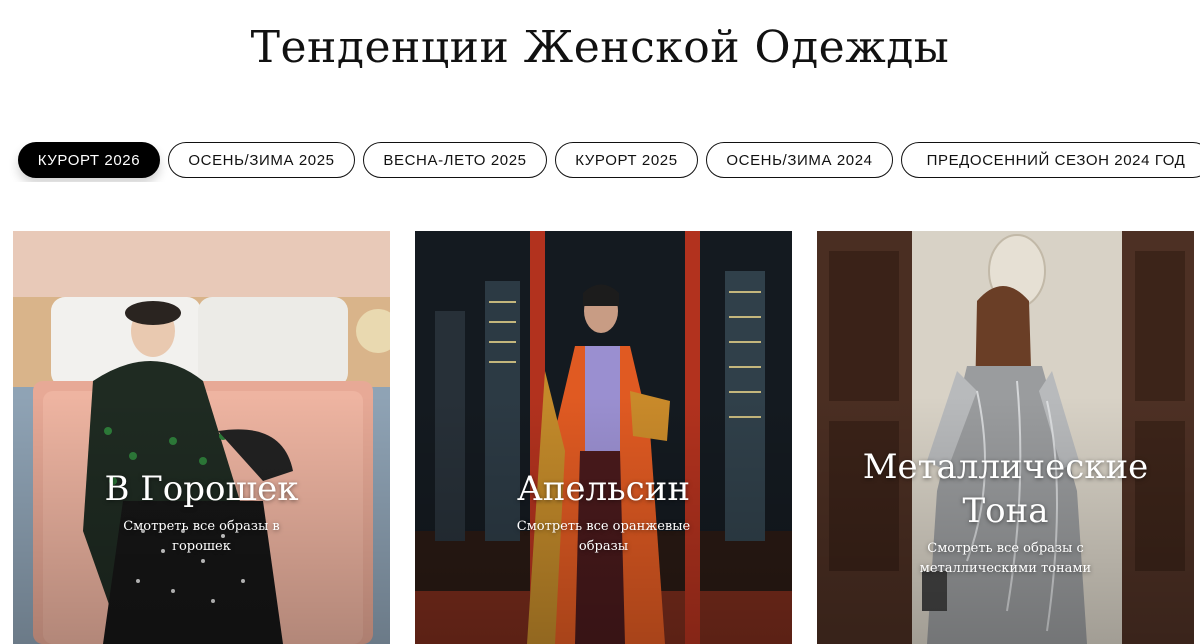  Describe the element at coordinates (1005, 489) in the screenshot. I see `card-title: Металлические Тона` at that location.